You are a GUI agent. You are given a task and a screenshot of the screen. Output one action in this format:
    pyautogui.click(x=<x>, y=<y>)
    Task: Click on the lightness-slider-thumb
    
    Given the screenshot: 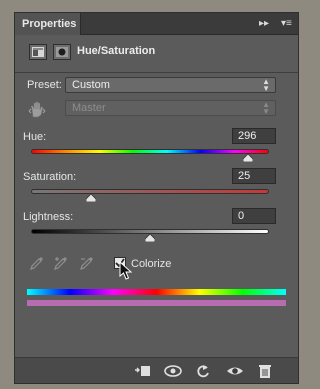 What is the action you would take?
    pyautogui.click(x=150, y=238)
    